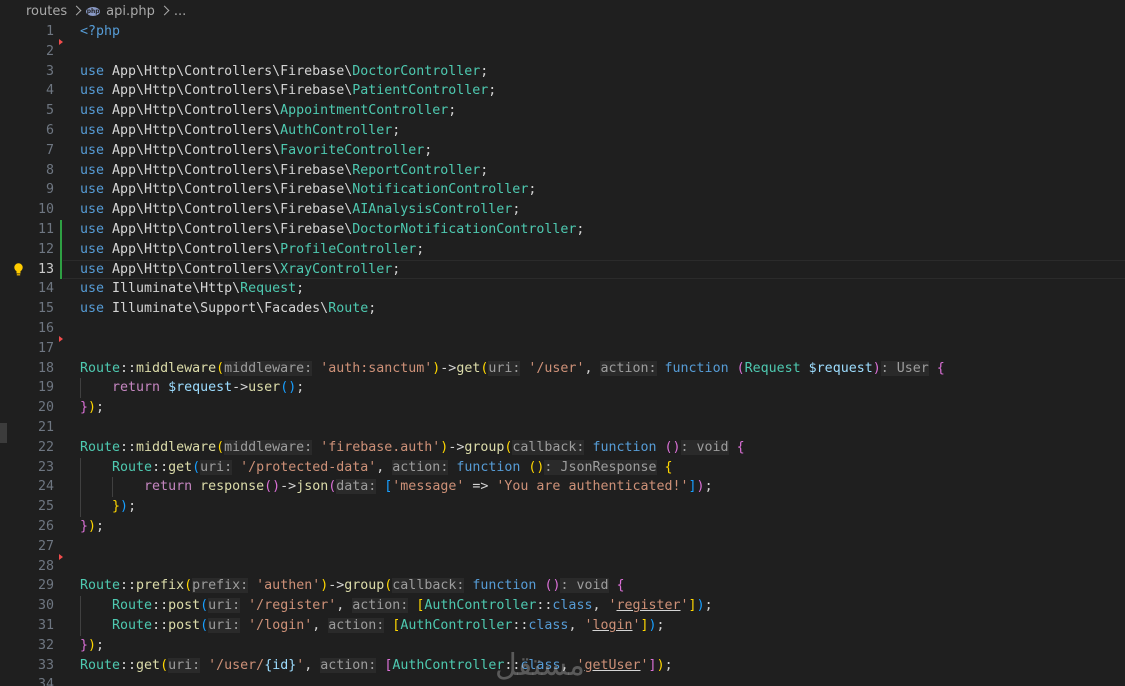  Describe the element at coordinates (562, 329) in the screenshot. I see `code-line: 16` at that location.